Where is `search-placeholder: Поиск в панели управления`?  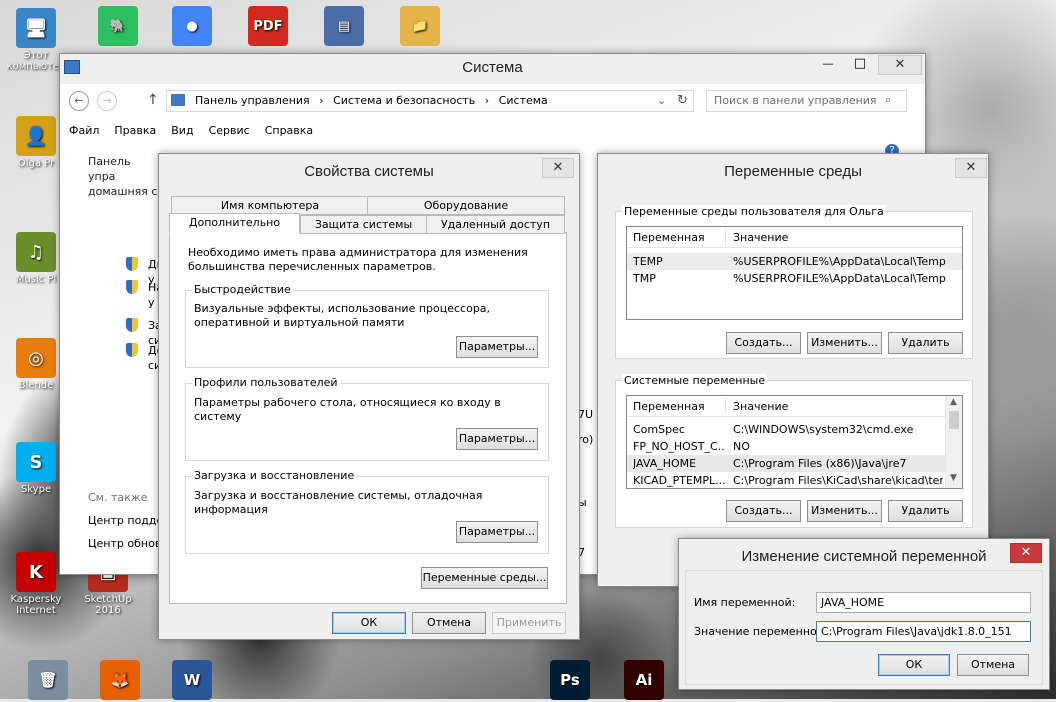 search-placeholder: Поиск в панели управления is located at coordinates (795, 100).